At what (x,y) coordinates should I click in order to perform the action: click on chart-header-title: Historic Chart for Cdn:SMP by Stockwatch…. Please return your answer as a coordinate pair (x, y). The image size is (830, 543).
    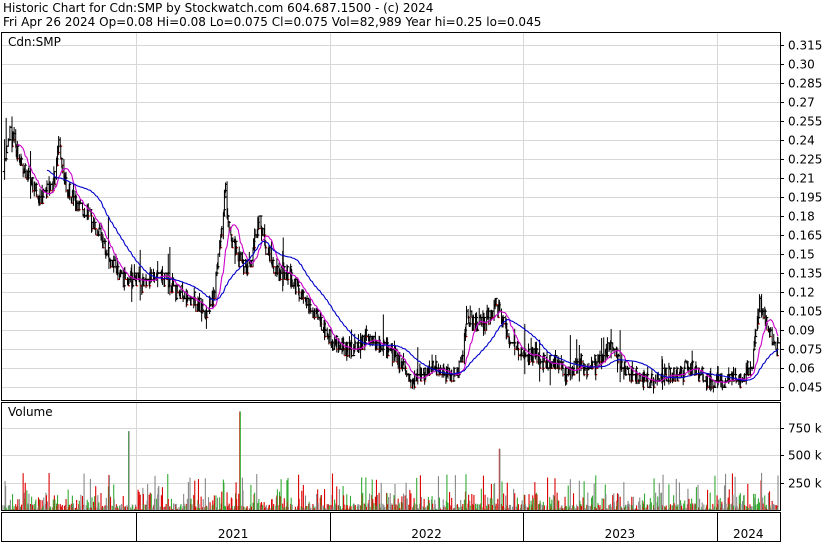
    Looking at the image, I should click on (218, 8).